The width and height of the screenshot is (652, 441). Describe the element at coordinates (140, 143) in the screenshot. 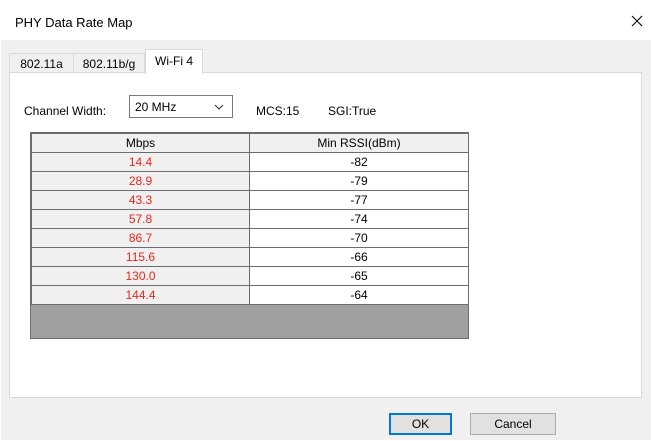

I see `column-header-mbps: Mbps` at that location.